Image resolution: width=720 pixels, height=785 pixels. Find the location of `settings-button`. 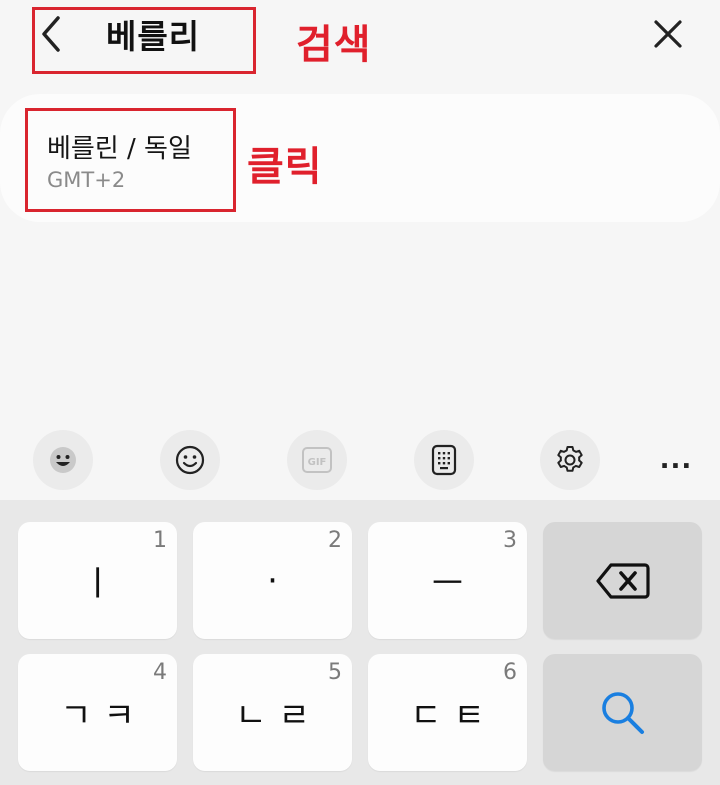

settings-button is located at coordinates (570, 460).